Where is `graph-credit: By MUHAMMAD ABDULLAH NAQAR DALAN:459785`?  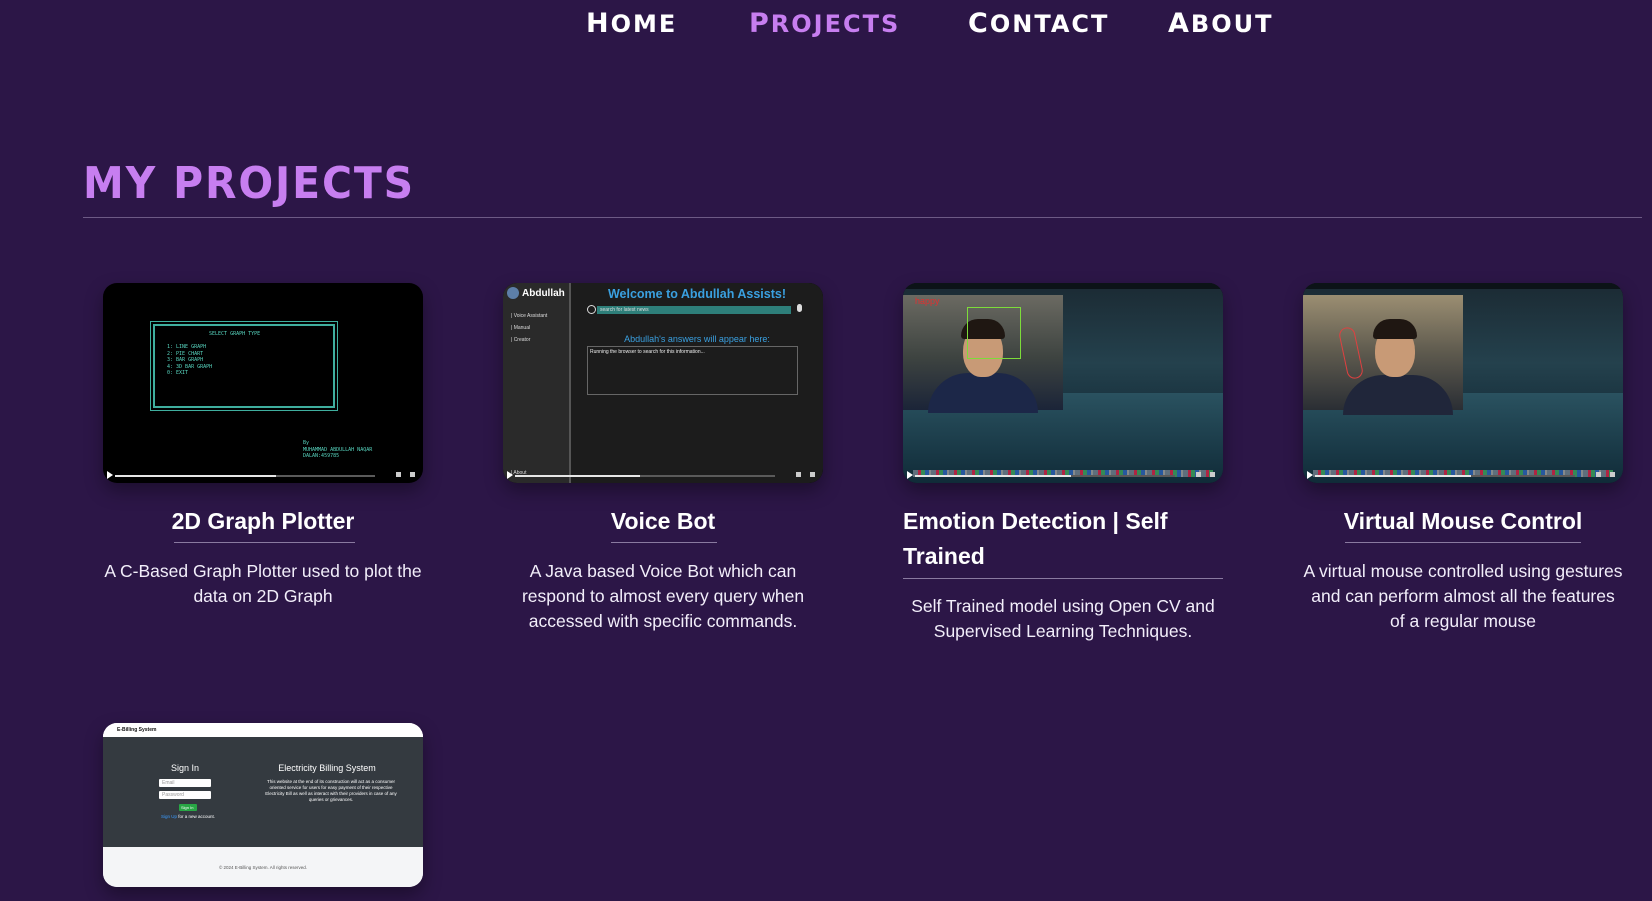
graph-credit: By MUHAMMAD ABDULLAH NAQAR DALAN:459785 is located at coordinates (338, 449).